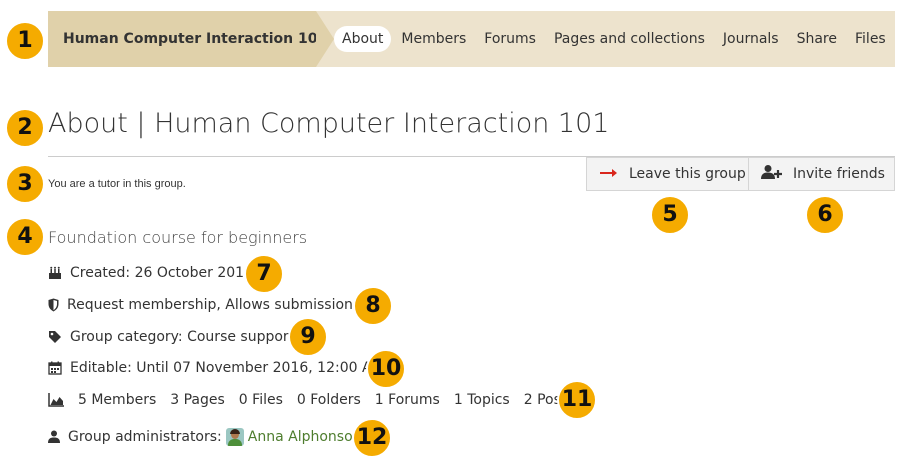  I want to click on group-name: Human Computer Interaction 101, so click(187, 39).